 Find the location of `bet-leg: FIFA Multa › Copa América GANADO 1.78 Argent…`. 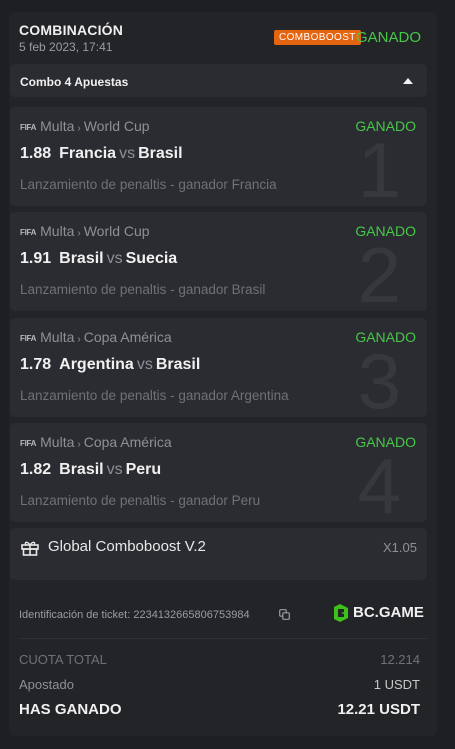

bet-leg: FIFA Multa › Copa América GANADO 1.78 Argent… is located at coordinates (218, 367).